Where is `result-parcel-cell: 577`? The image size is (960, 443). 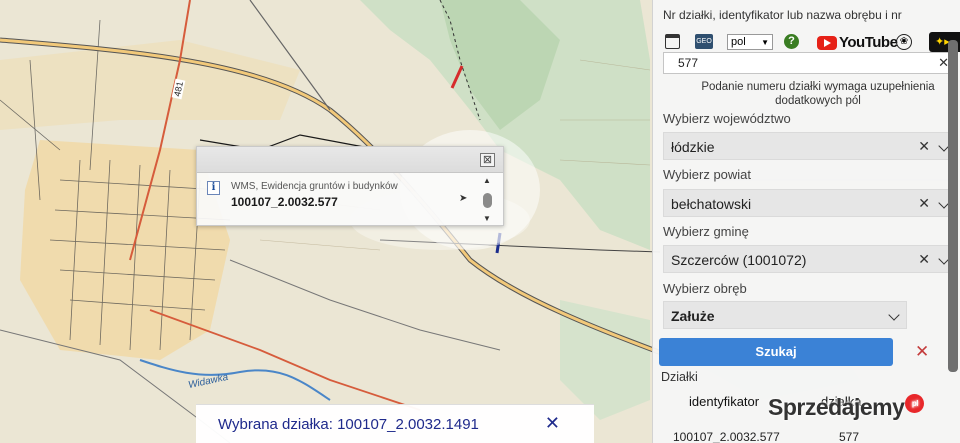
result-parcel-cell: 577 is located at coordinates (849, 436).